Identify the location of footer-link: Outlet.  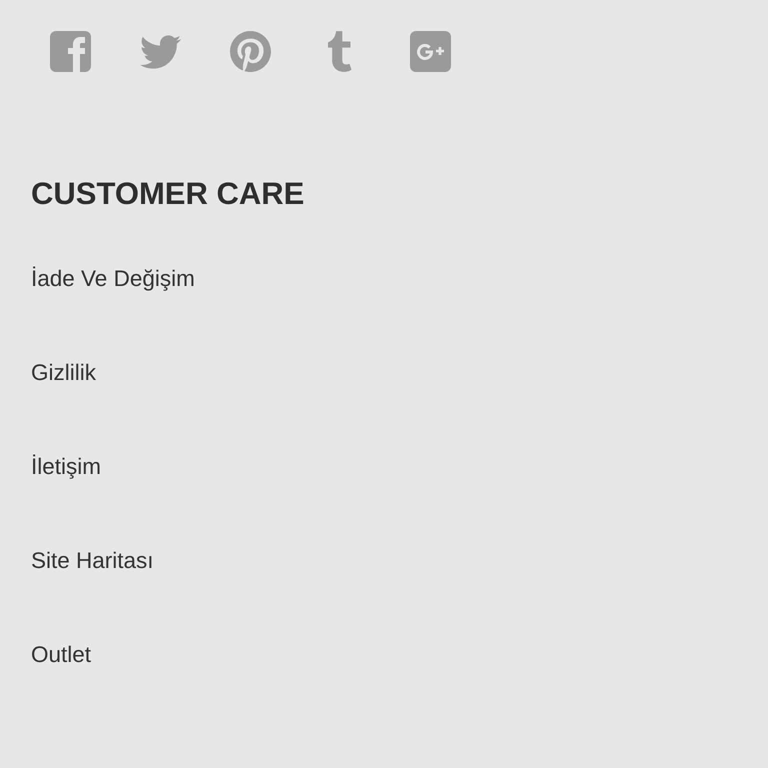
(61, 654).